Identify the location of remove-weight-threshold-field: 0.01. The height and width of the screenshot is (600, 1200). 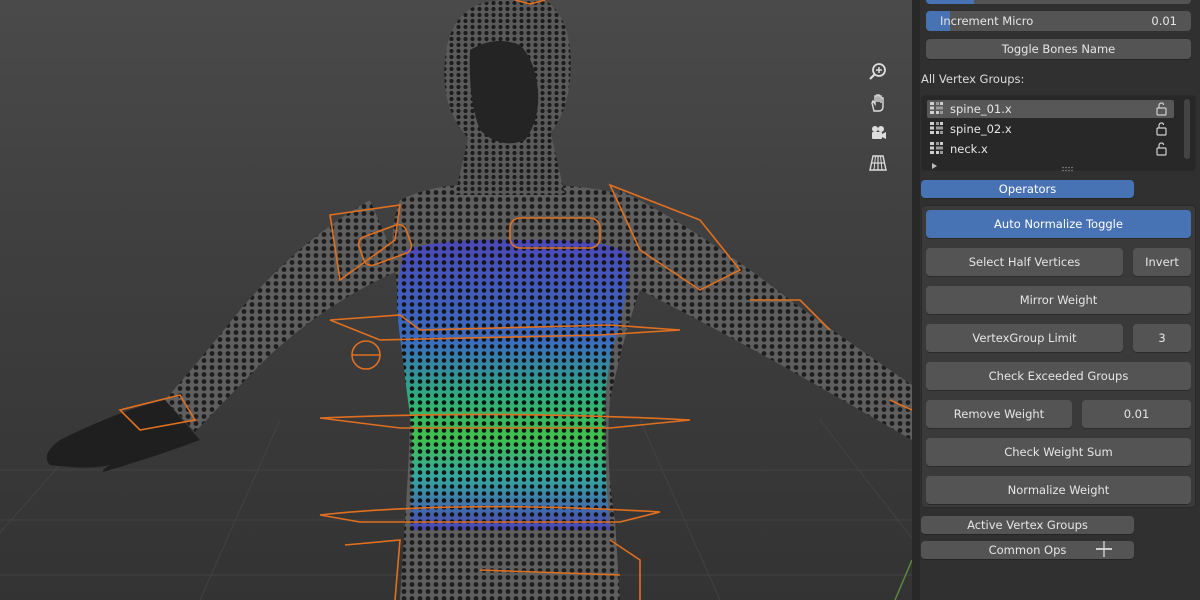
(1136, 414).